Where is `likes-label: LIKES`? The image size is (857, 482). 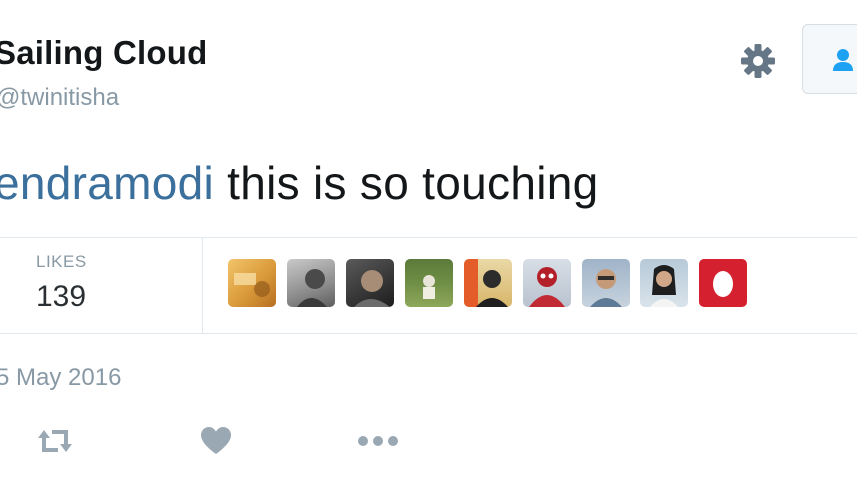 likes-label: LIKES is located at coordinates (61, 262).